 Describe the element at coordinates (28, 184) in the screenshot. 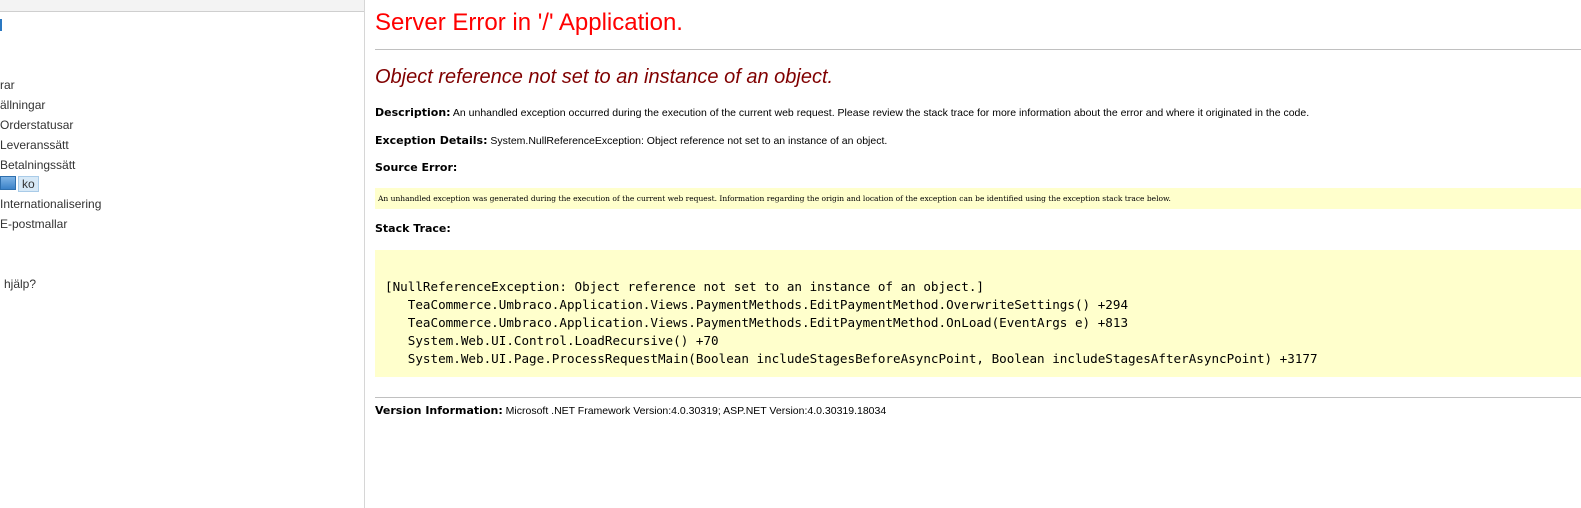

I see `tree-item-label: ko` at that location.